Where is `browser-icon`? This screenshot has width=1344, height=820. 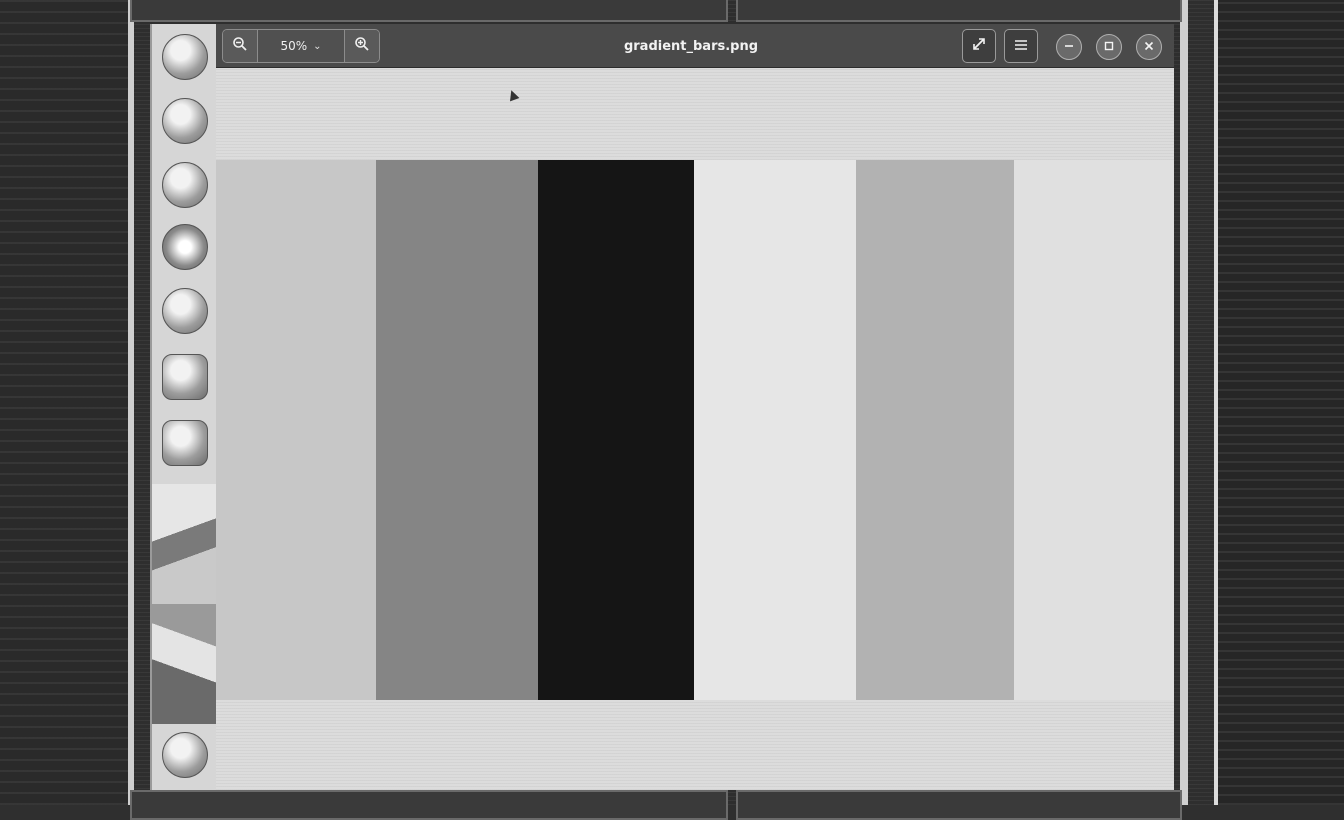
browser-icon is located at coordinates (185, 57).